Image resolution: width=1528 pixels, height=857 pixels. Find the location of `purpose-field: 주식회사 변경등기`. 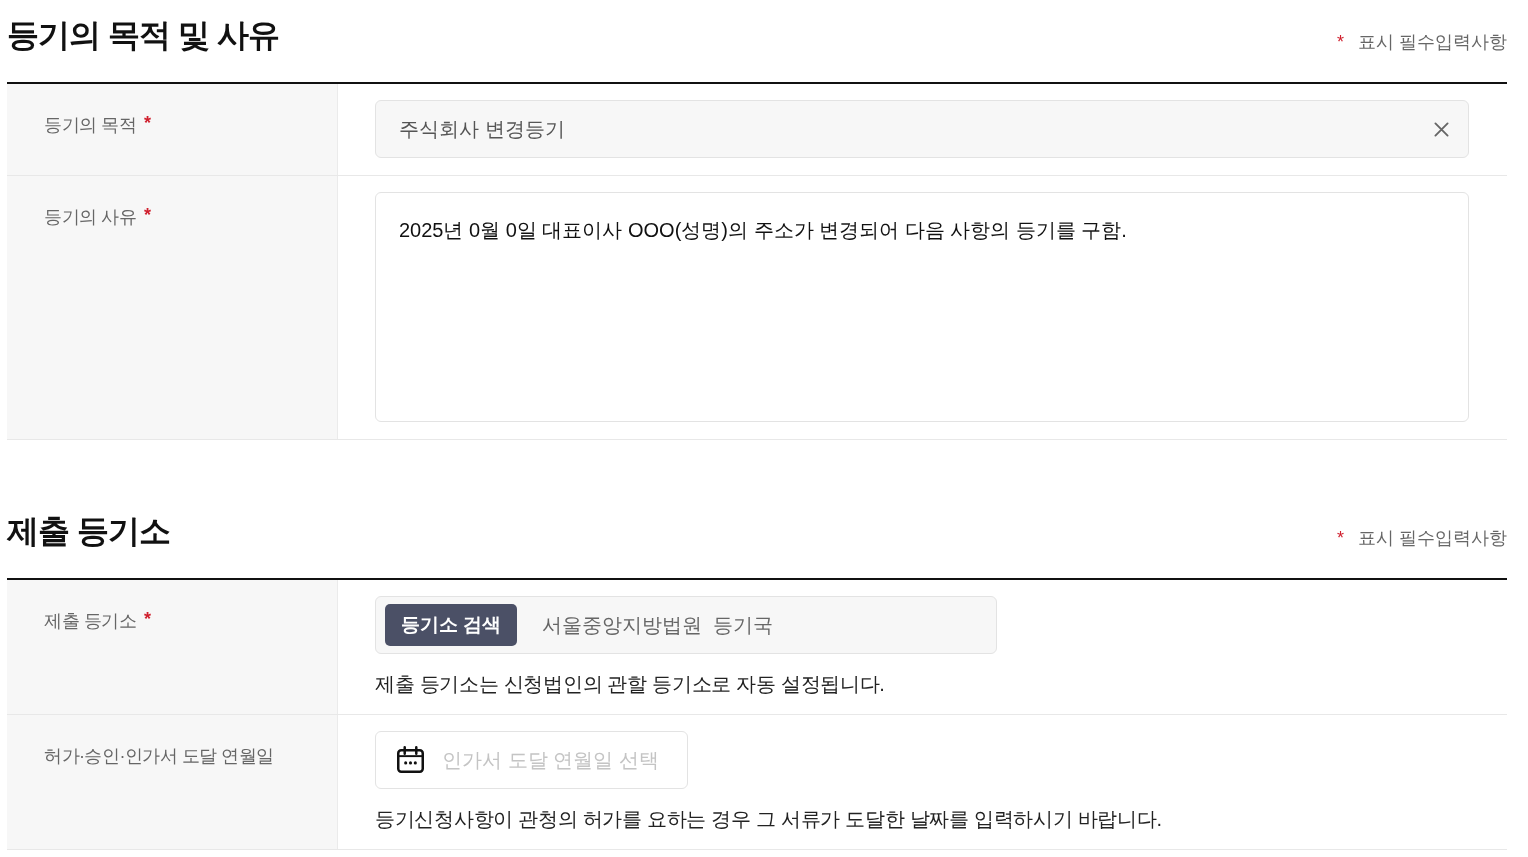

purpose-field: 주식회사 변경등기 is located at coordinates (922, 129).